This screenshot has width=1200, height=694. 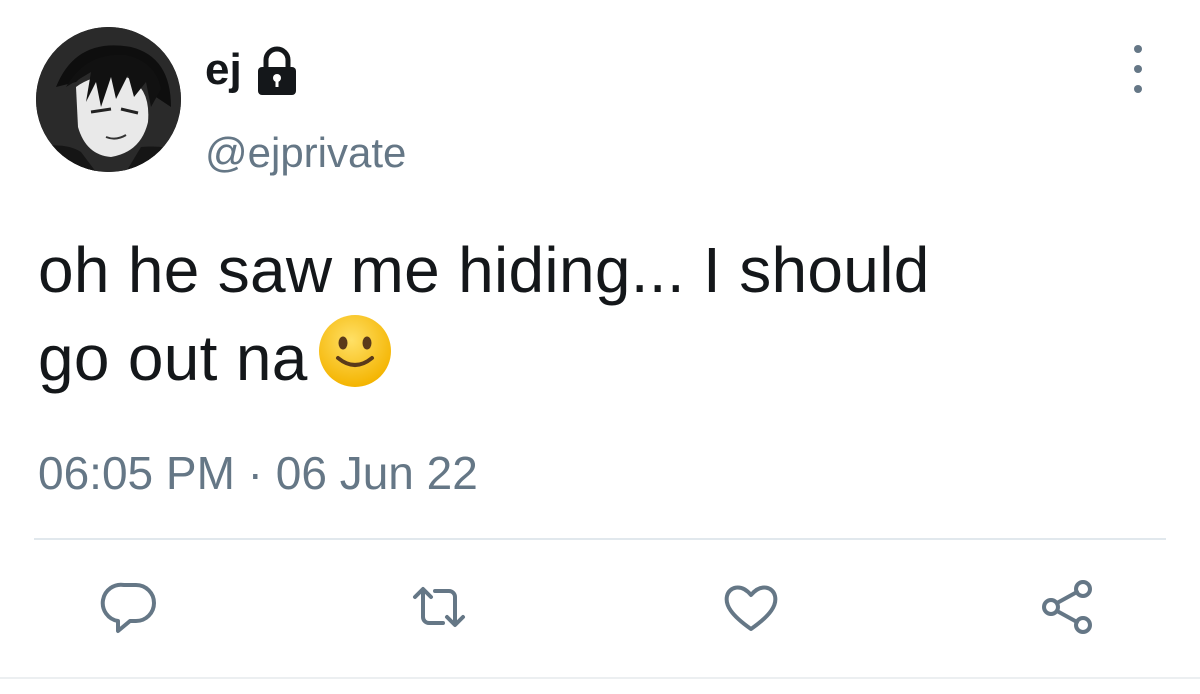 I want to click on heart-icon, so click(x=751, y=608).